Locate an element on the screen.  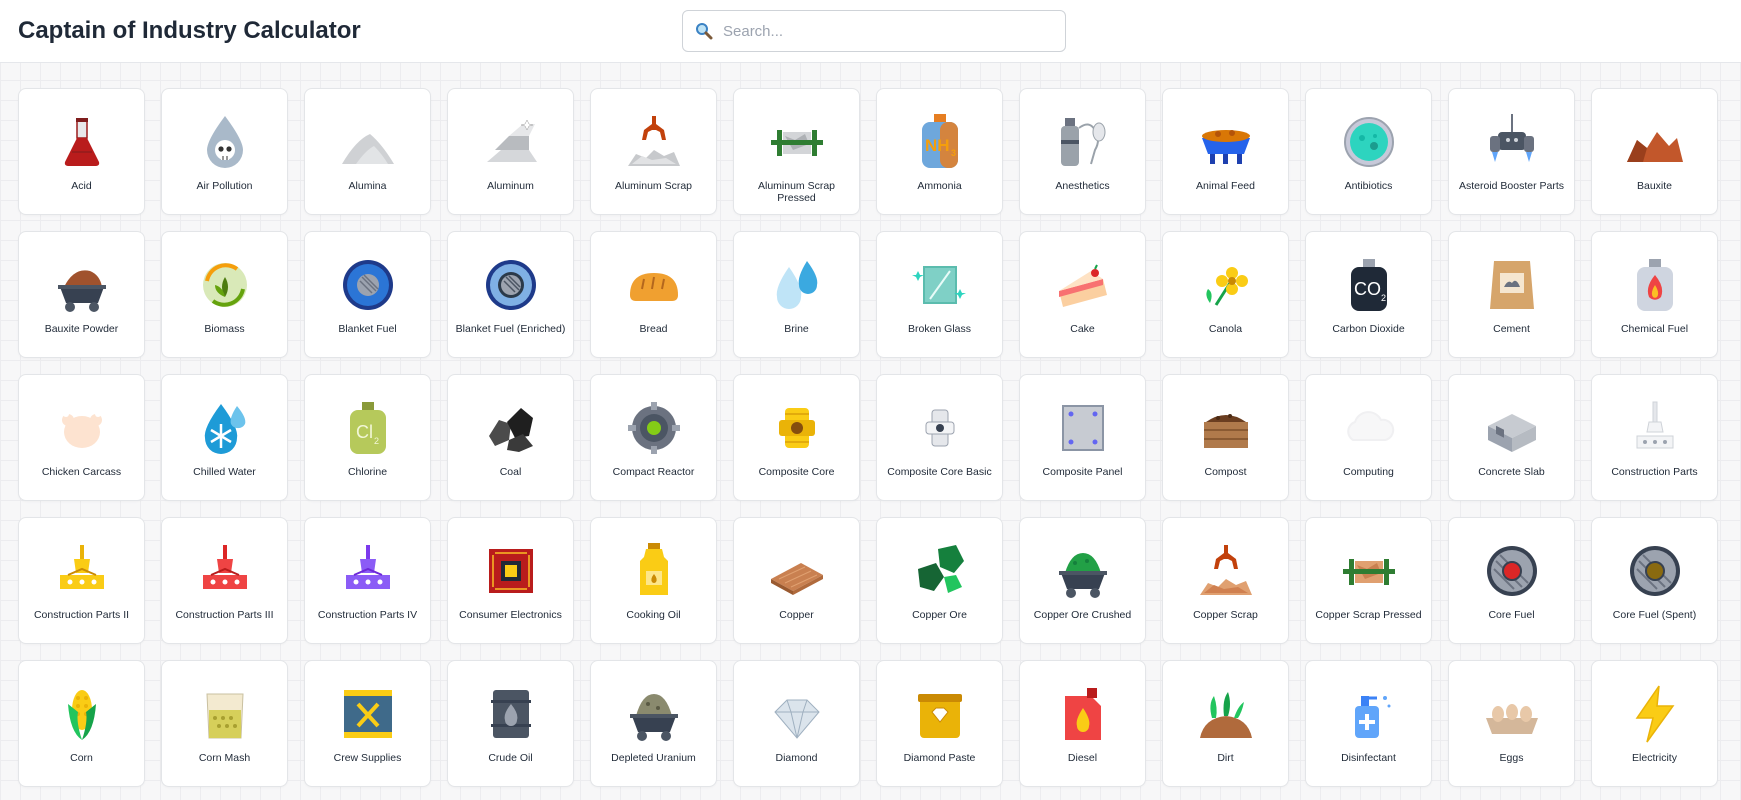
product-label: Construction Parts II is located at coordinates (81, 615).